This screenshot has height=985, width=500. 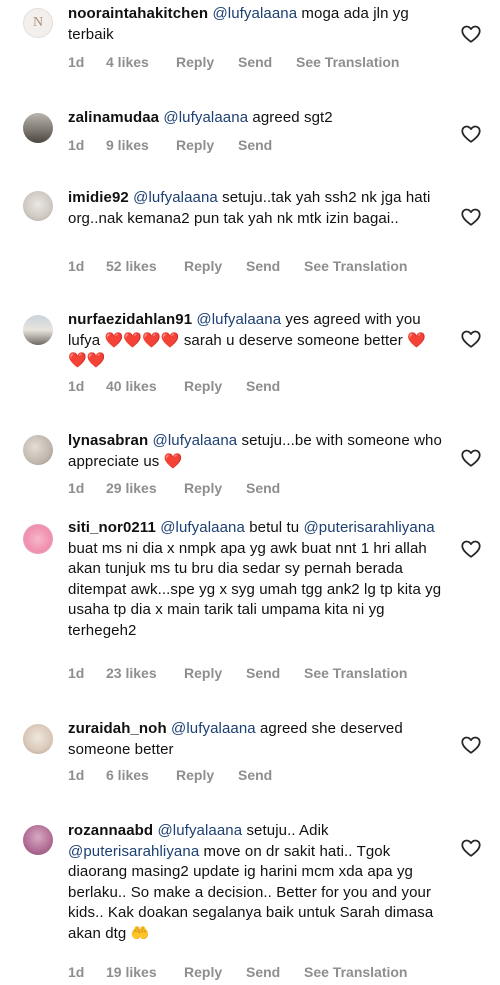 What do you see at coordinates (108, 440) in the screenshot?
I see `comment-username: lynasabran` at bounding box center [108, 440].